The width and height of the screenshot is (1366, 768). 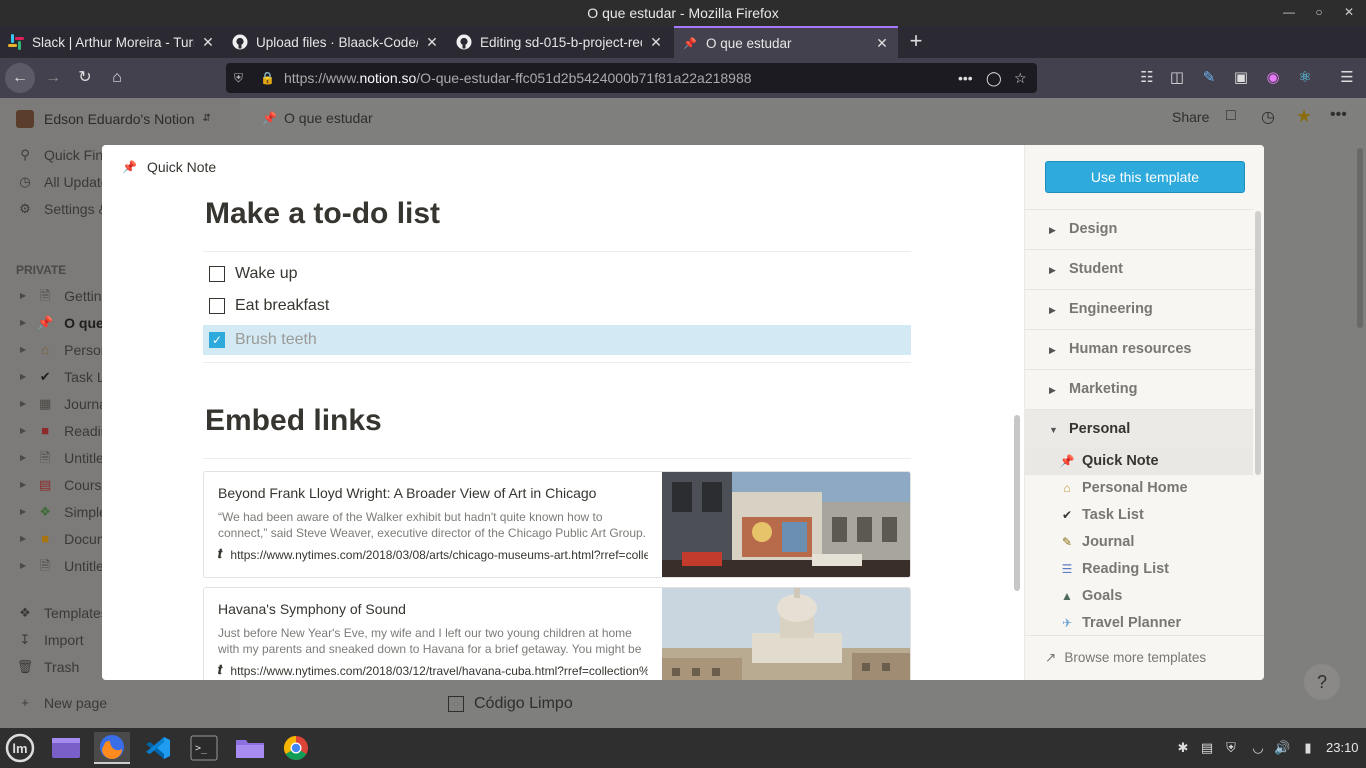 I want to click on shield-tray-icon: ⛨, so click(x=1231, y=748).